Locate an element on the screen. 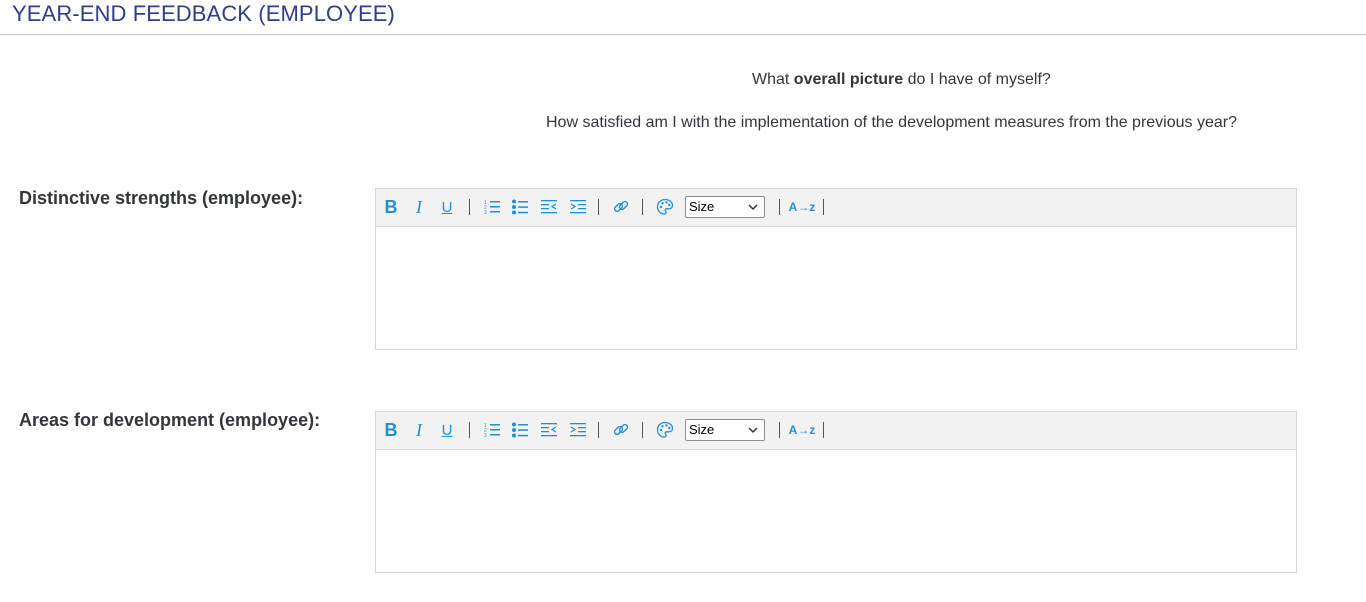 The width and height of the screenshot is (1366, 602). field-label-strengths: Distinctive strengths (employee): is located at coordinates (161, 198).